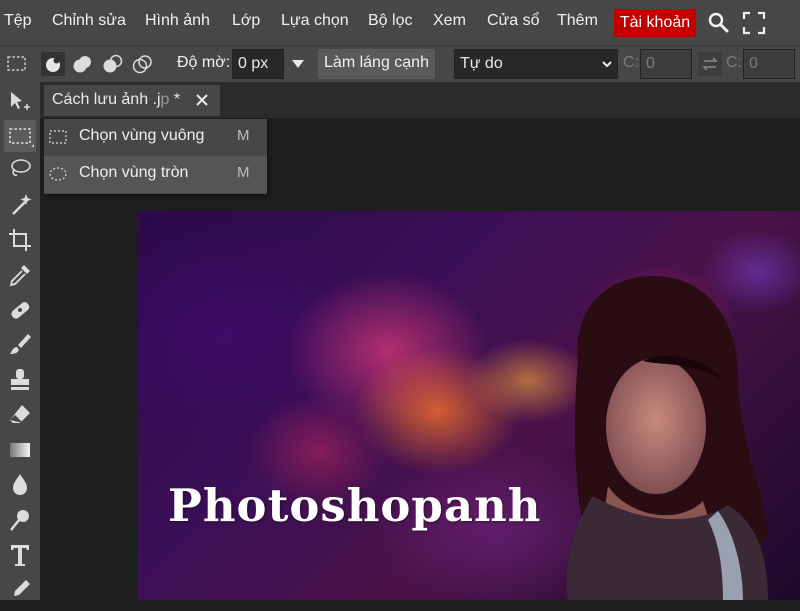 The image size is (800, 611). I want to click on feather-label: Độ mờ:, so click(204, 62).